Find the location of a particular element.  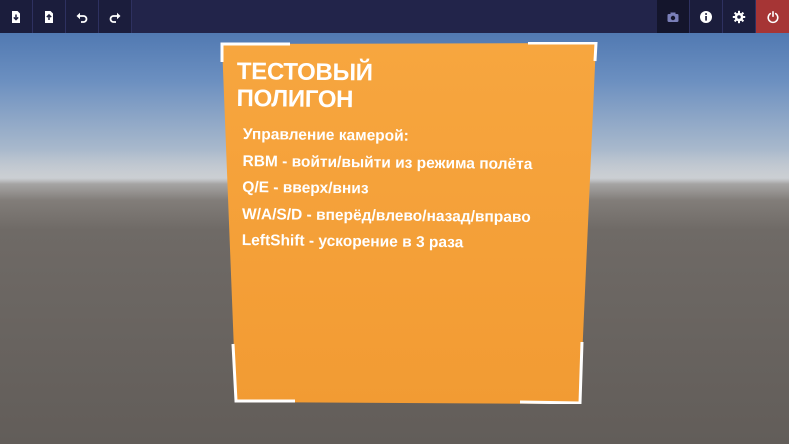

controls-line-qe: Q/E - вверх/вниз is located at coordinates (305, 188).